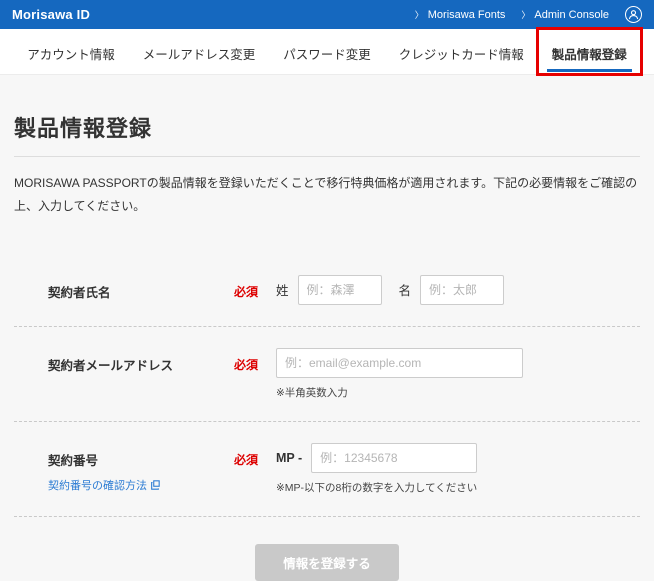 The image size is (654, 581). Describe the element at coordinates (327, 156) in the screenshot. I see `title-divider` at that location.